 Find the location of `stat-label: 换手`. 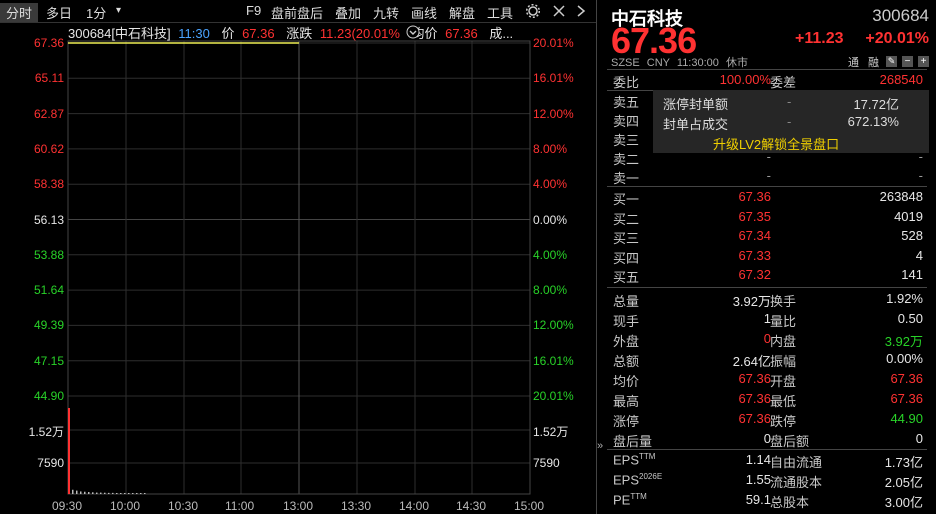

stat-label: 换手 is located at coordinates (783, 301).